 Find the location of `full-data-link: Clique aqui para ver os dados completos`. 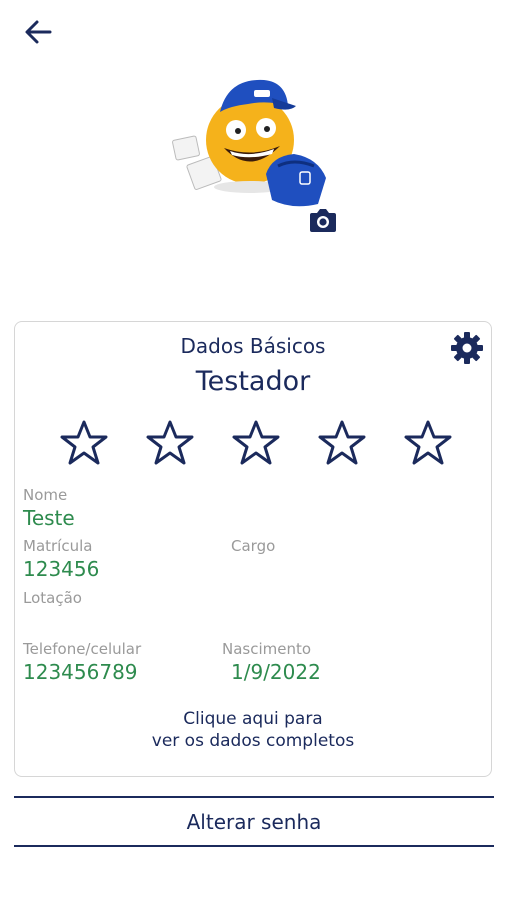

full-data-link: Clique aqui para ver os dados completos is located at coordinates (253, 730).